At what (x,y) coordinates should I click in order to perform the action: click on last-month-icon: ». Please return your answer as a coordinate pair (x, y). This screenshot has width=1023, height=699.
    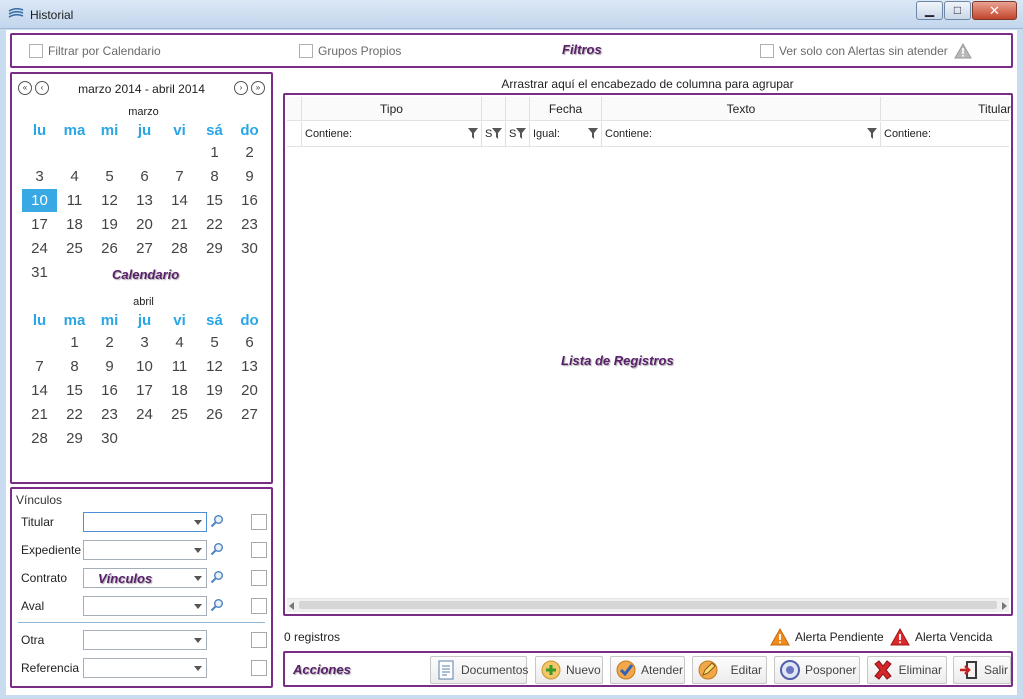
    Looking at the image, I should click on (258, 88).